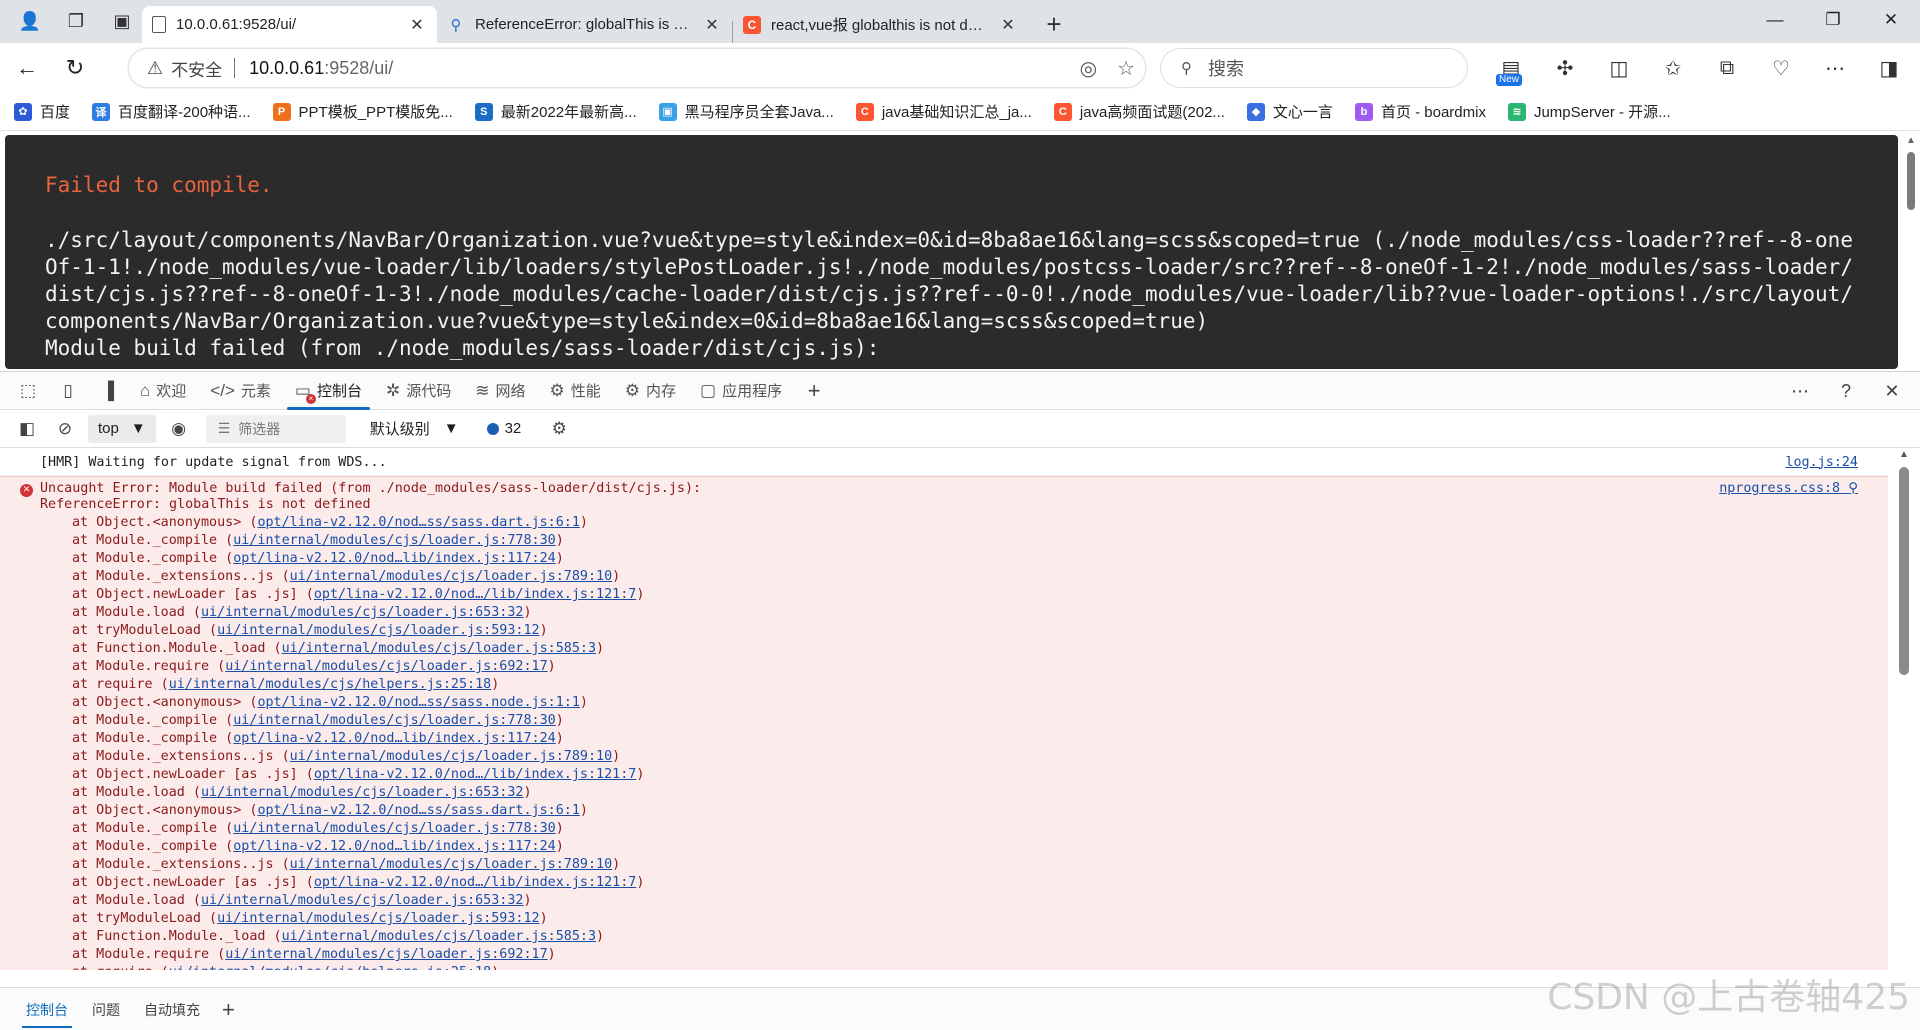 Image resolution: width=1920 pixels, height=1030 pixels. What do you see at coordinates (42, 111) in the screenshot?
I see `bookmark-item: ✿ 百度` at bounding box center [42, 111].